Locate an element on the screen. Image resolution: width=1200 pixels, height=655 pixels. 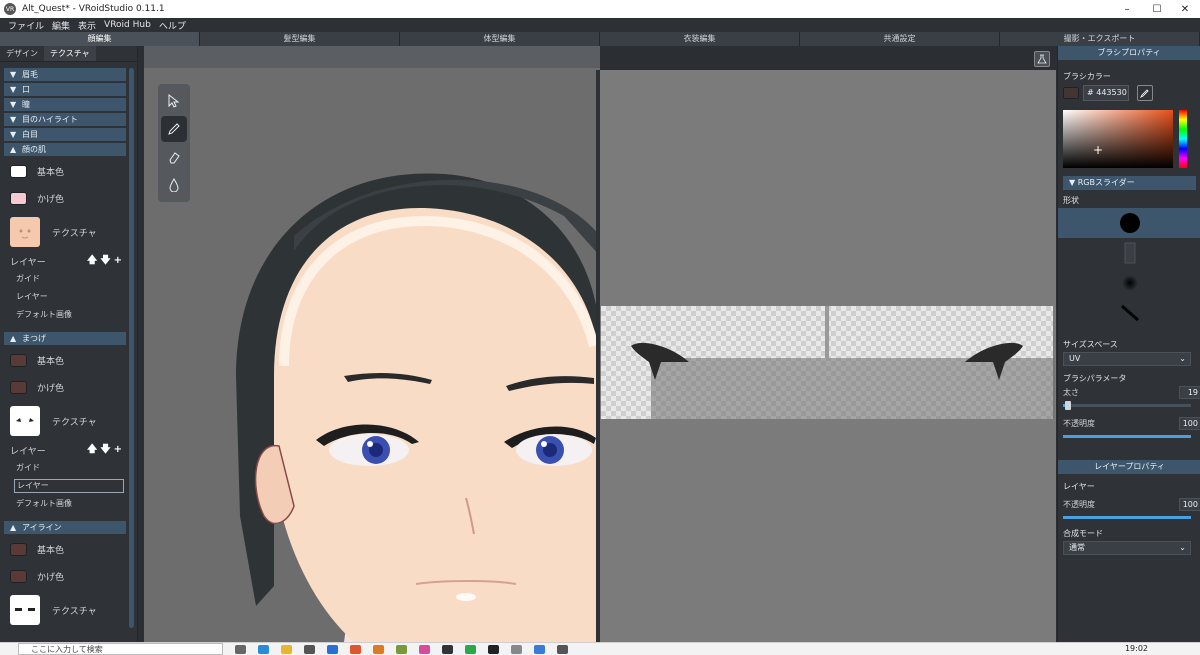
chrome-icon is located at coordinates (355, 649).